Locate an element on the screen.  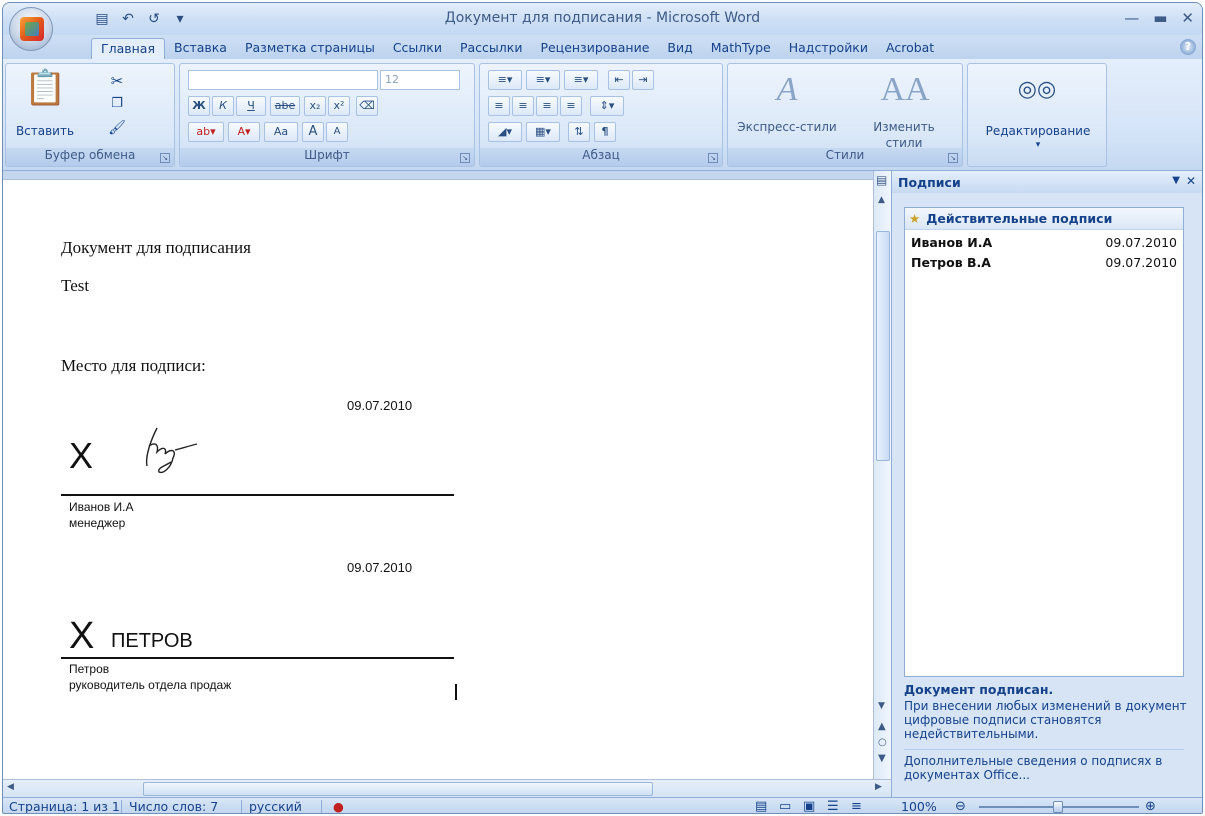
cut-icon: ✂ is located at coordinates (117, 81).